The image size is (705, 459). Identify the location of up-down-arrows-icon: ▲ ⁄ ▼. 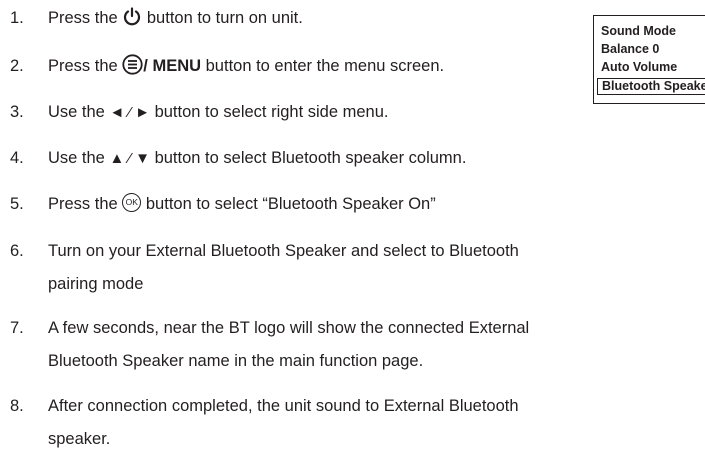
(129, 158).